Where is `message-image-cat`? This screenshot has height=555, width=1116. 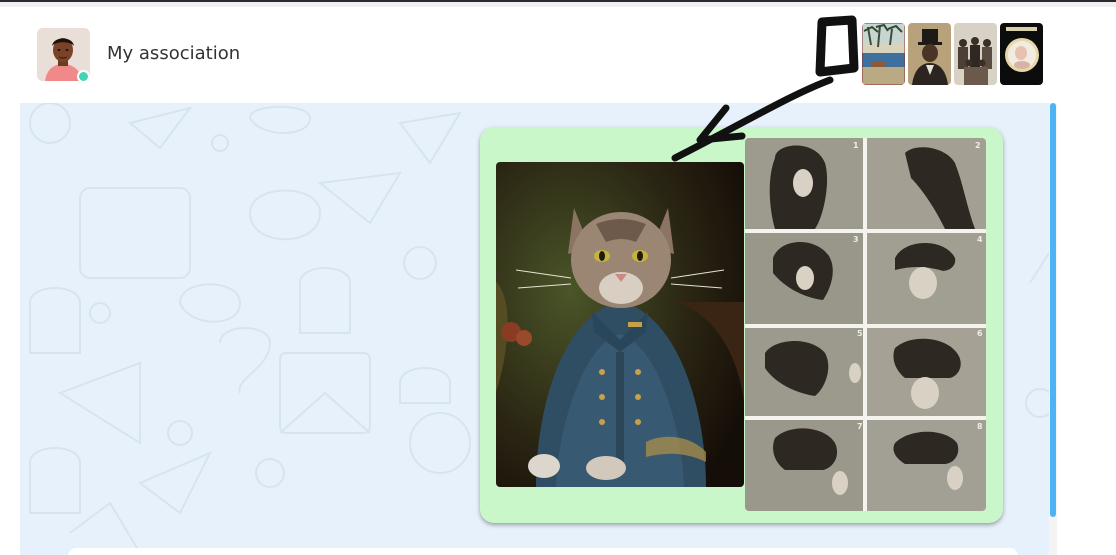 message-image-cat is located at coordinates (620, 324).